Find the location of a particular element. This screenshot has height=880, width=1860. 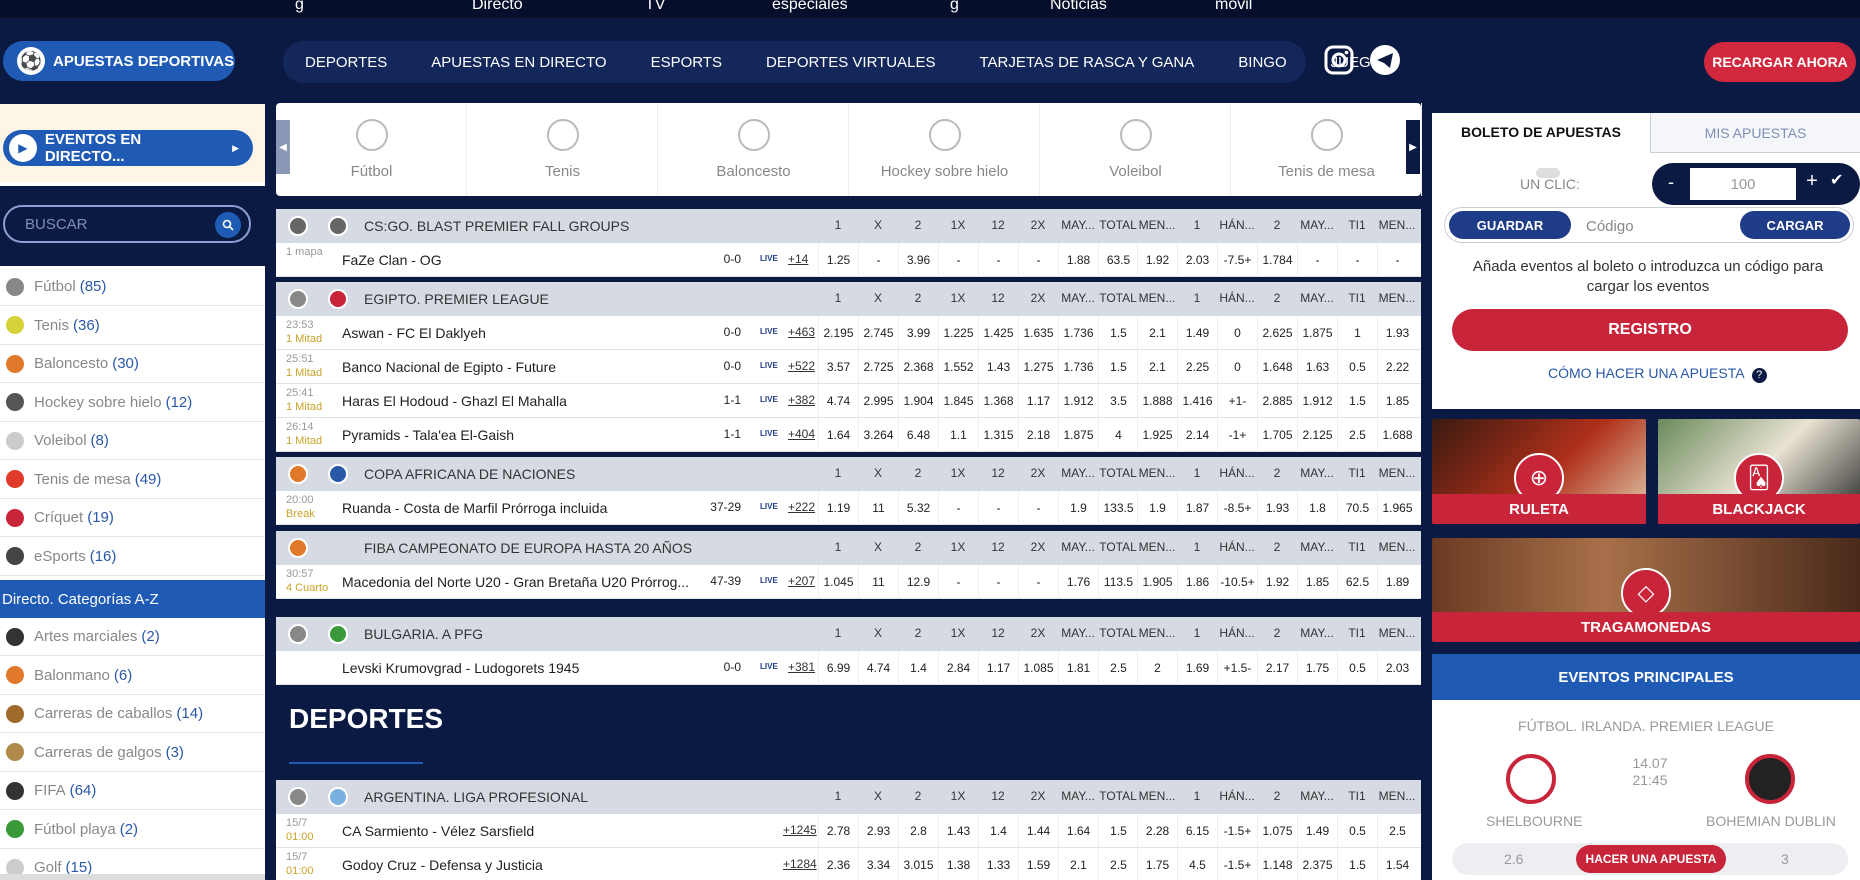

sport-tab: Voleibol is located at coordinates (1136, 149).